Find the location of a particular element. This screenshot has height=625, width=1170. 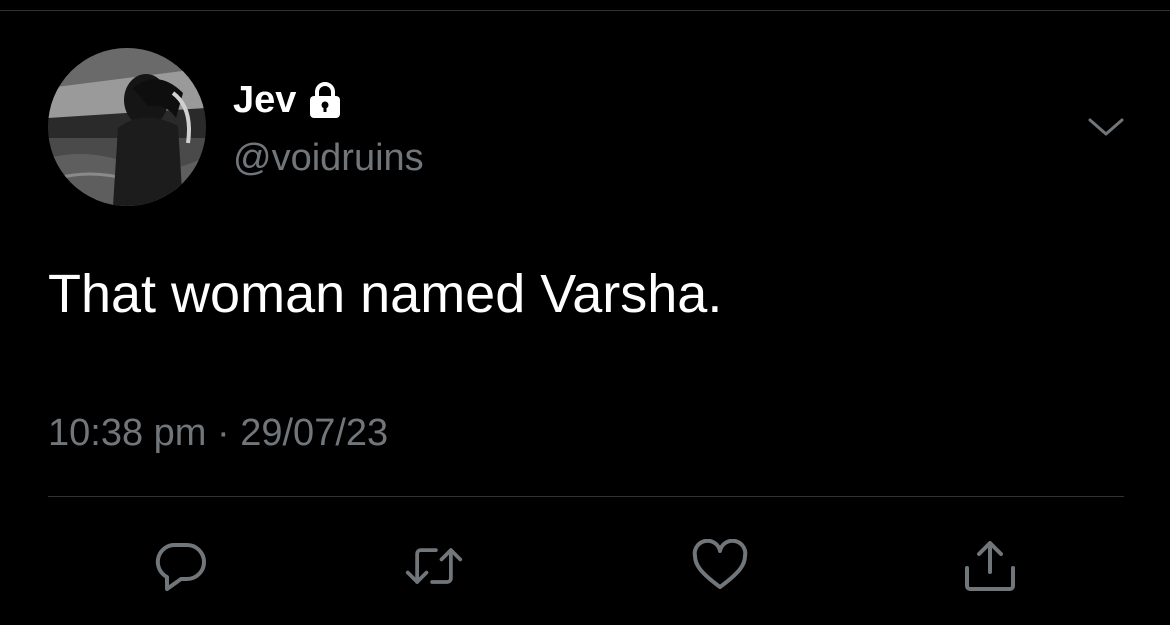

actions-divider is located at coordinates (586, 496).